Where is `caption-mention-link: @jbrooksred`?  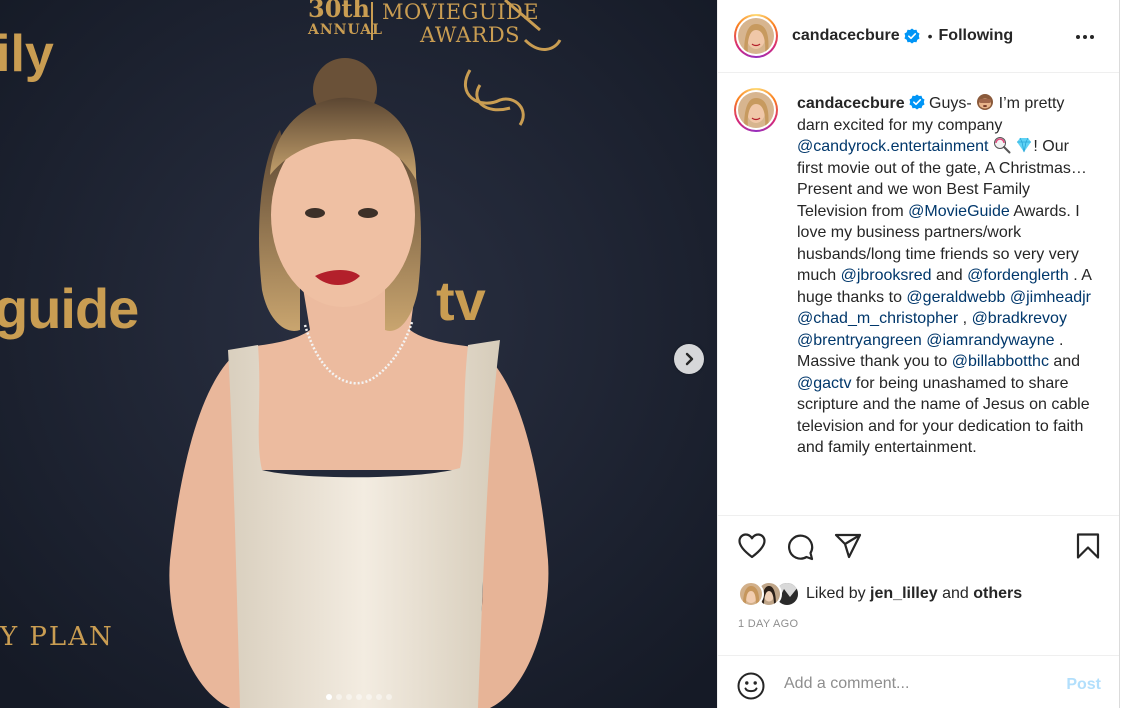 caption-mention-link: @jbrooksred is located at coordinates (886, 275).